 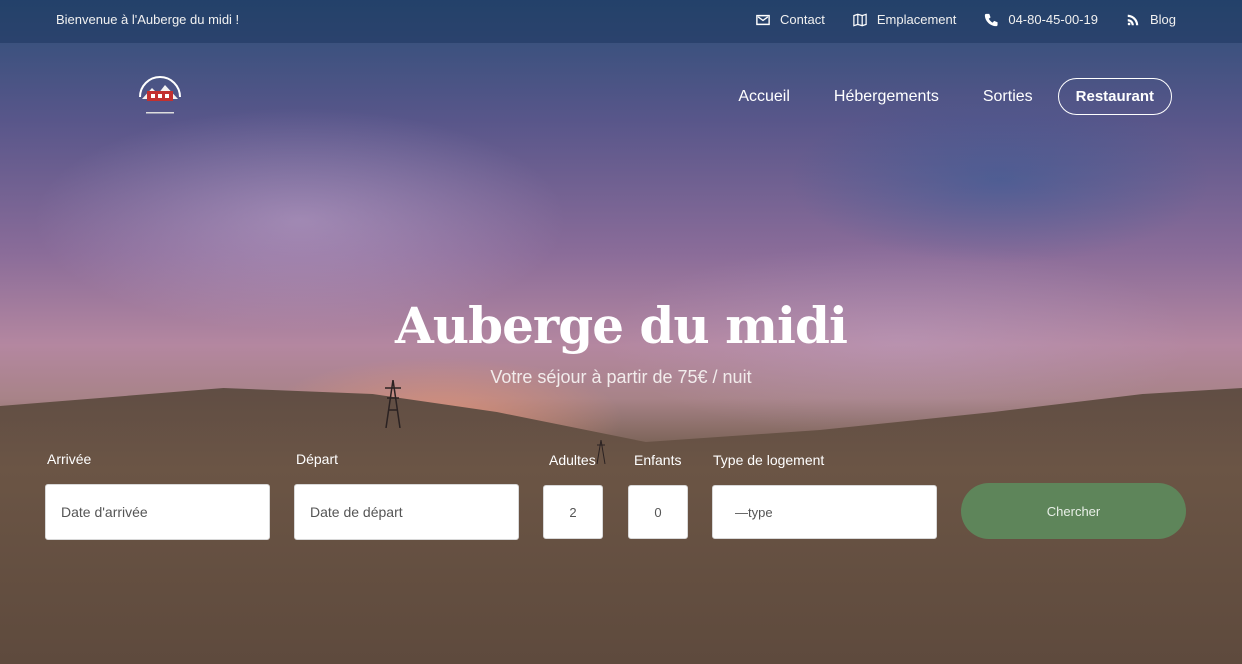 I want to click on welcome-message: Bienvenue à l'Auberge du midi !, so click(x=148, y=19).